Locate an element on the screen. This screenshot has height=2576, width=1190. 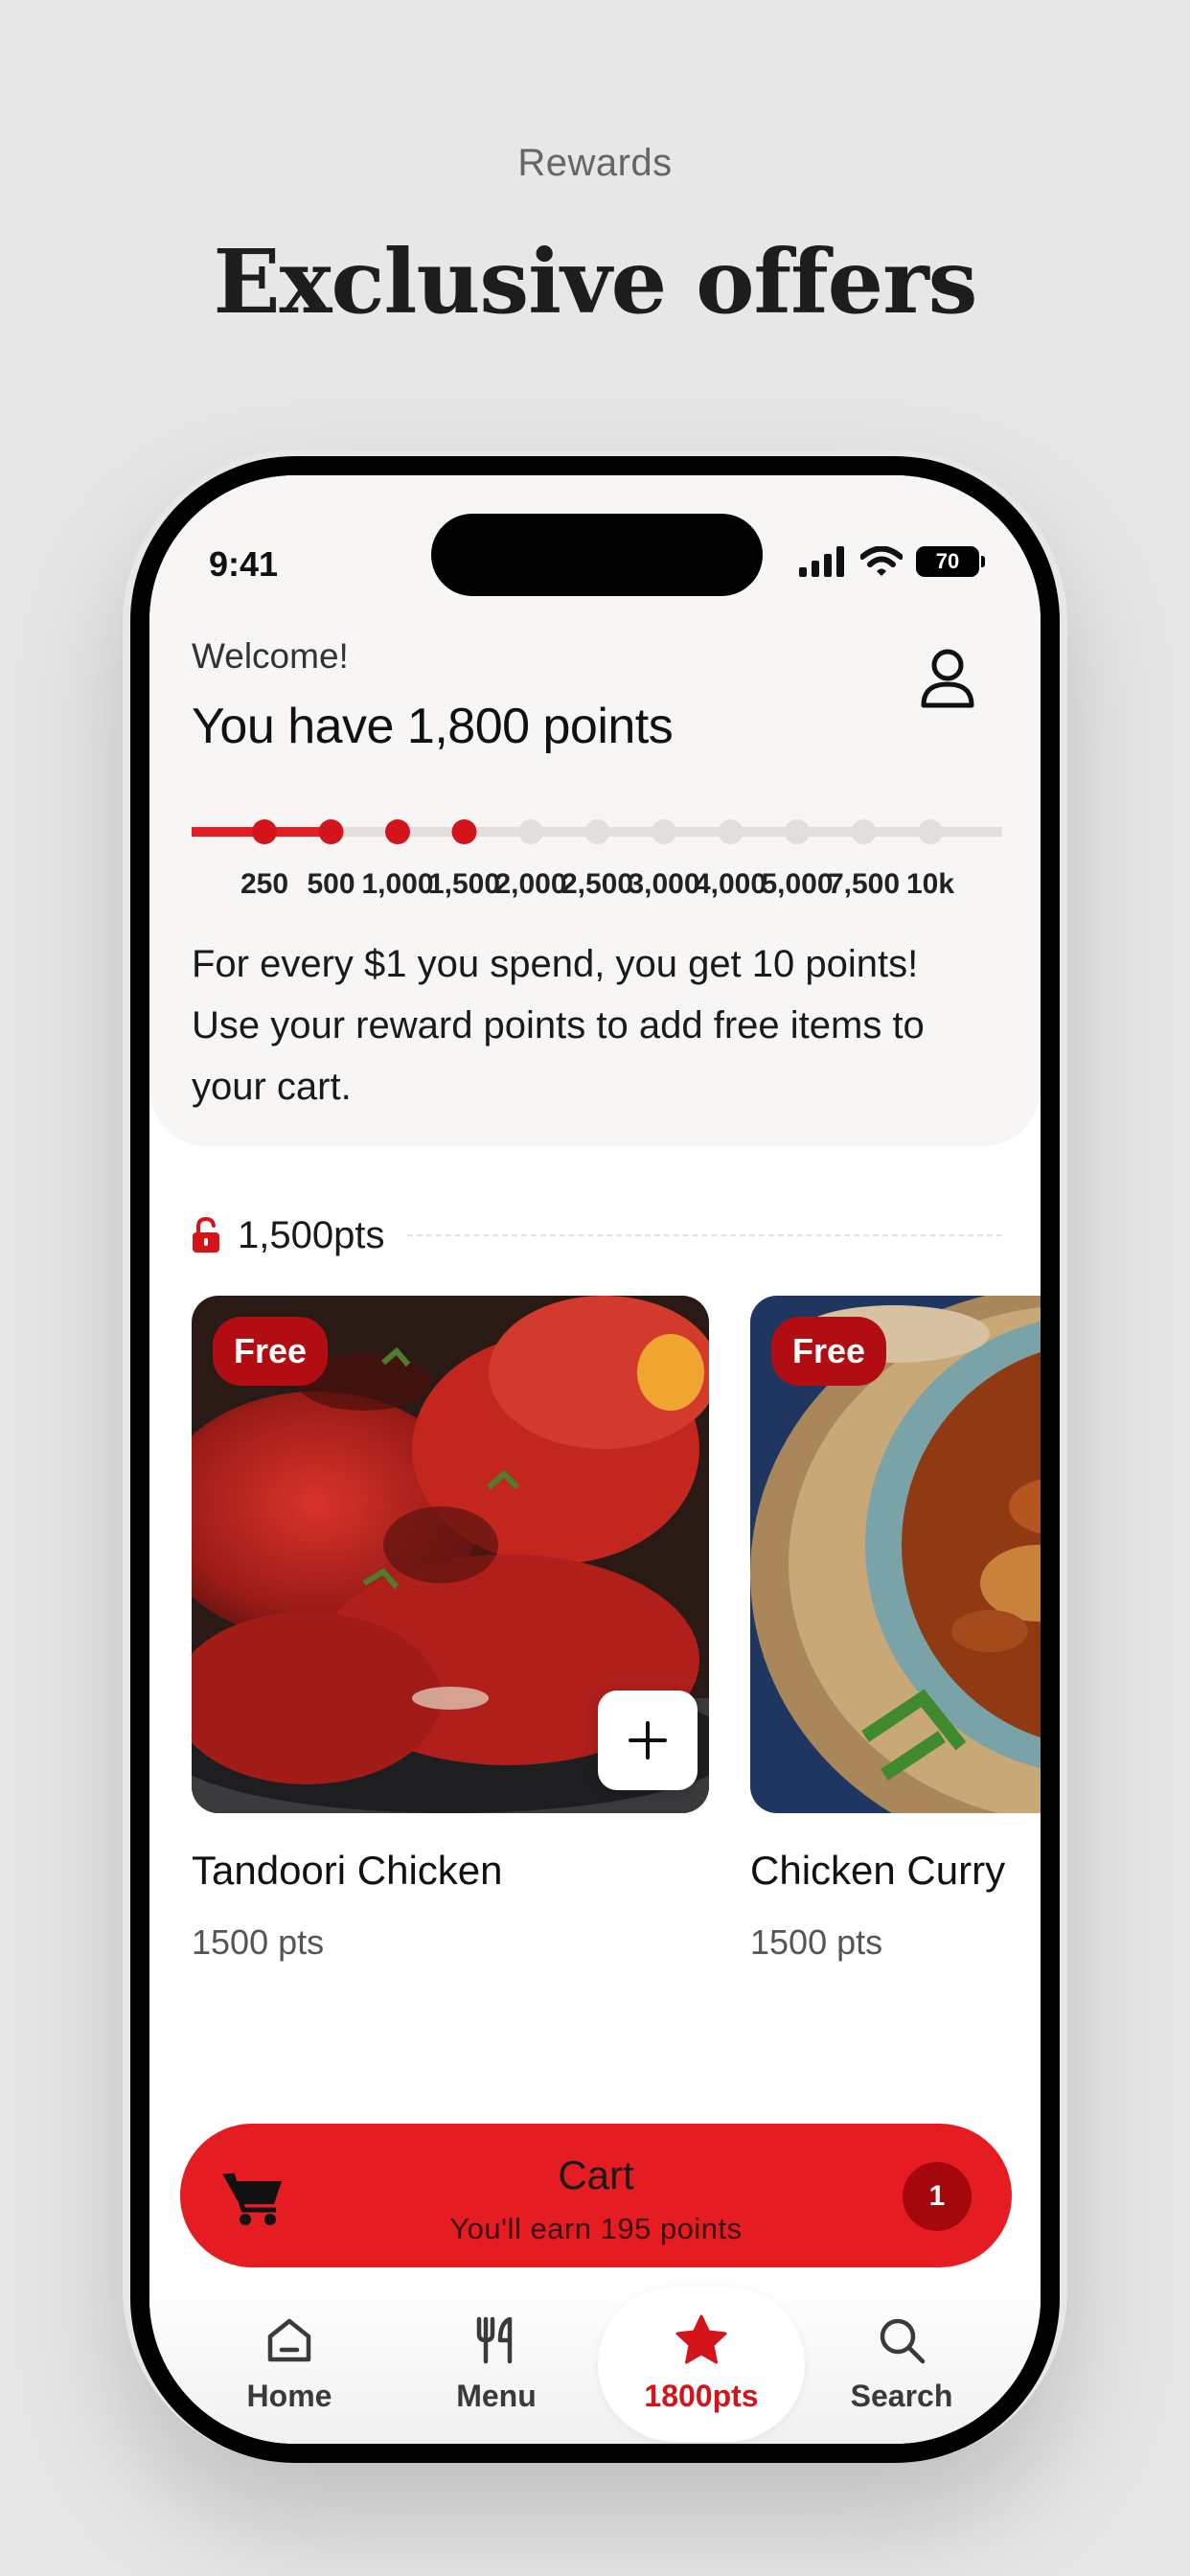
cart-count-badge: 1 is located at coordinates (937, 2196).